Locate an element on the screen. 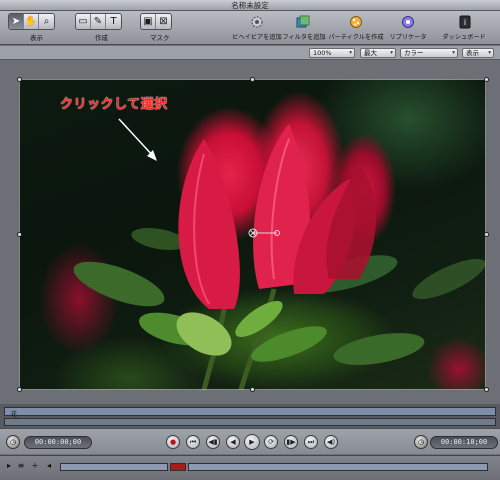 The width and height of the screenshot is (500, 480). pen-icon: ✎ is located at coordinates (98, 21).